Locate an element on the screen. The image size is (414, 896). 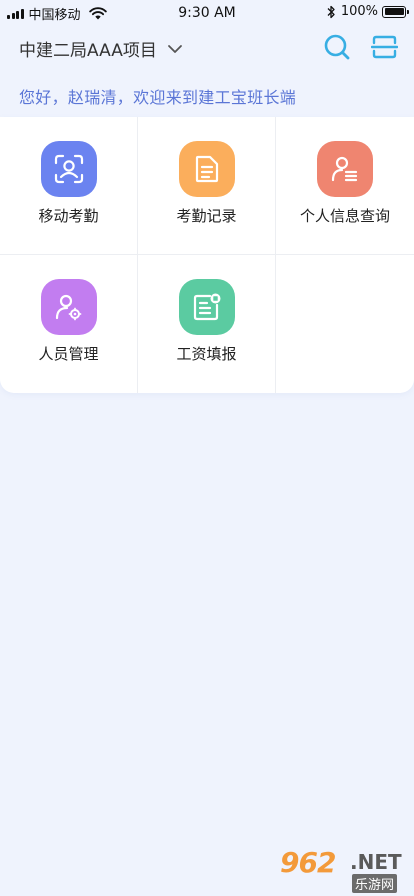
watermark-logo: 962 .NET 乐游网 is located at coordinates (343, 869).